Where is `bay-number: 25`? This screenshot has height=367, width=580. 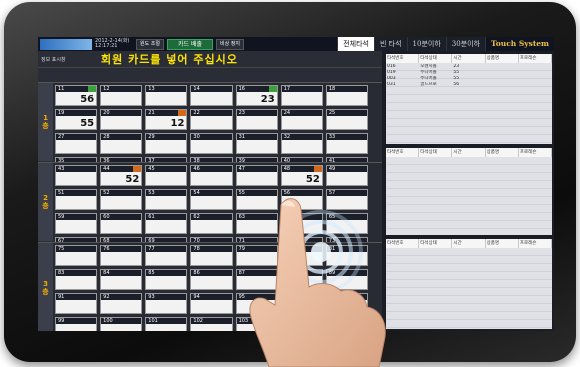 bay-number: 25 is located at coordinates (346, 113).